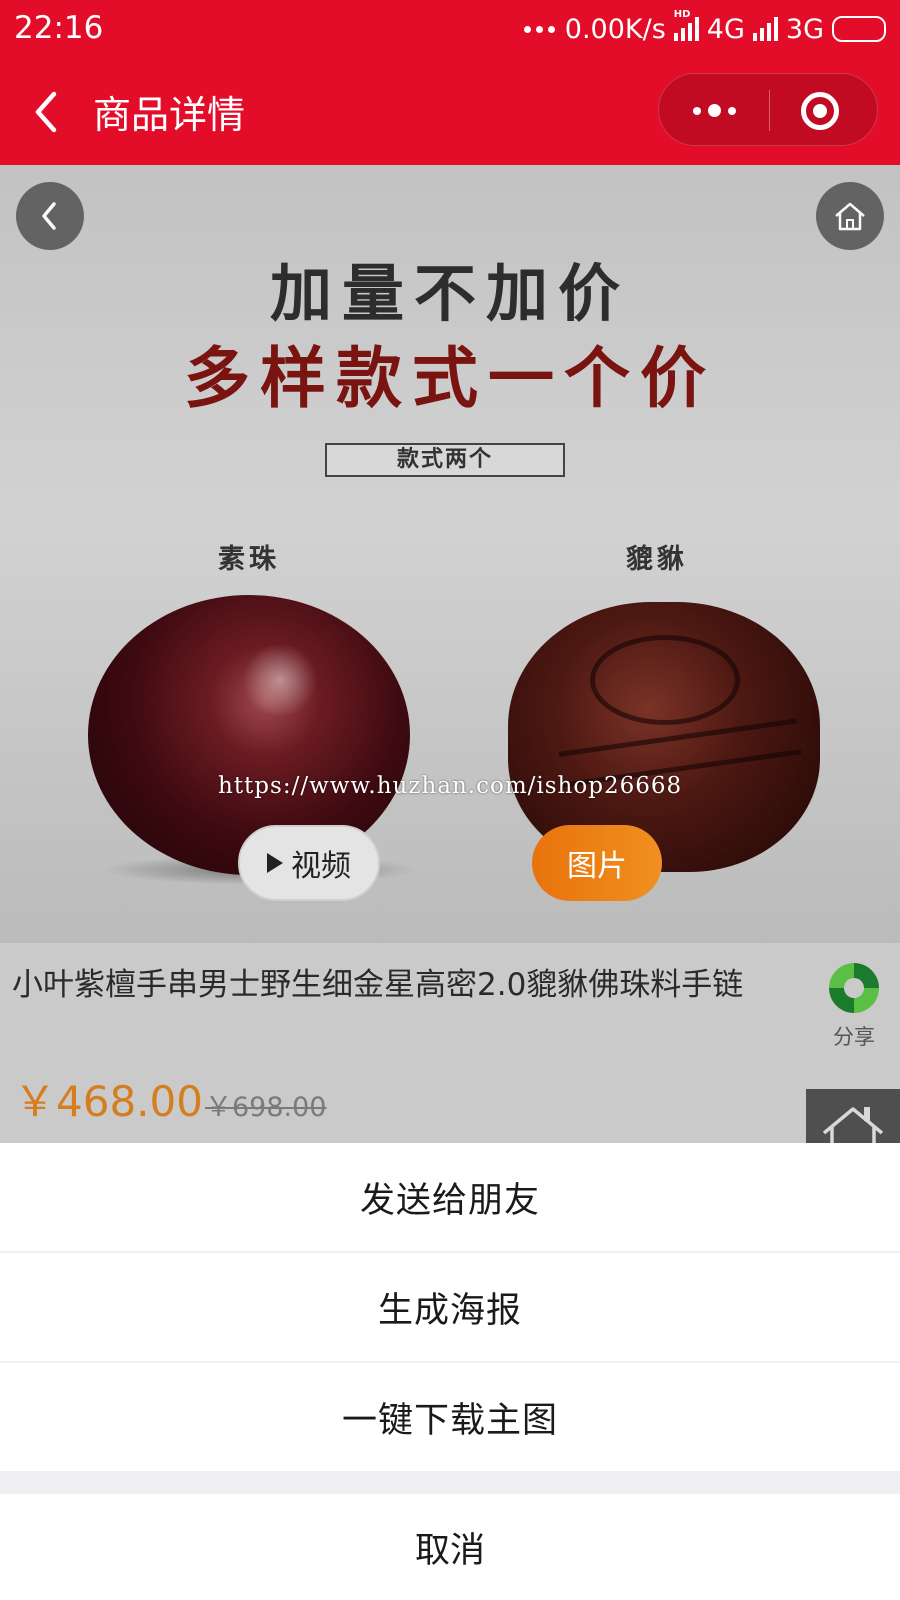 The image size is (900, 1600). What do you see at coordinates (450, 1547) in the screenshot?
I see `cancel-button: 取消` at bounding box center [450, 1547].